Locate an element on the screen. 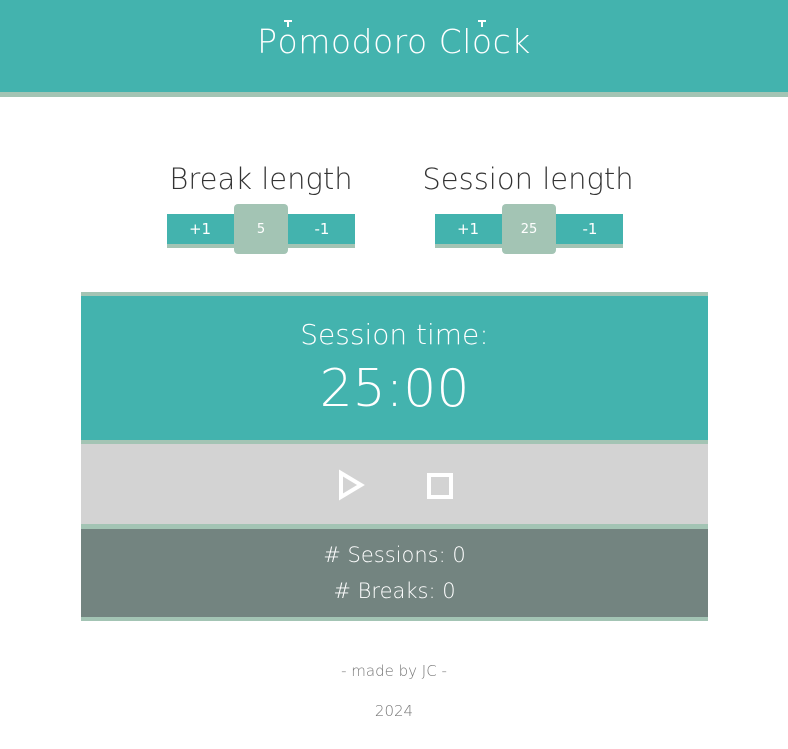 The image size is (788, 749). app-title: Pomodoro Clock is located at coordinates (394, 42).